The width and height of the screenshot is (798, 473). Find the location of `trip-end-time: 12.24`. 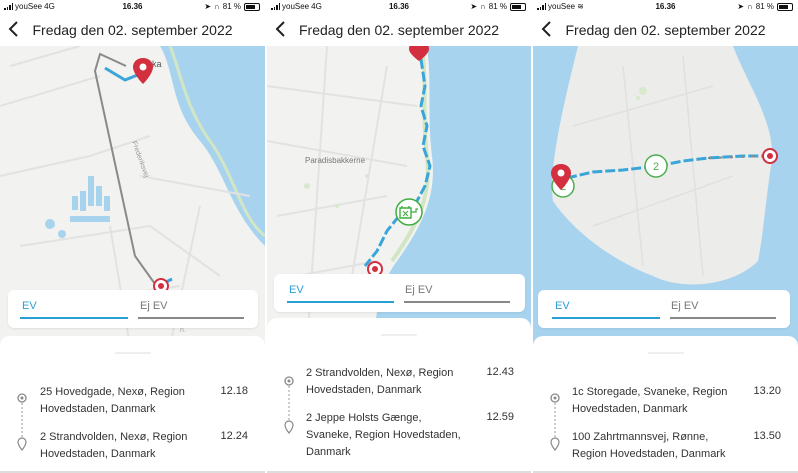

trip-end-time: 12.24 is located at coordinates (234, 436).